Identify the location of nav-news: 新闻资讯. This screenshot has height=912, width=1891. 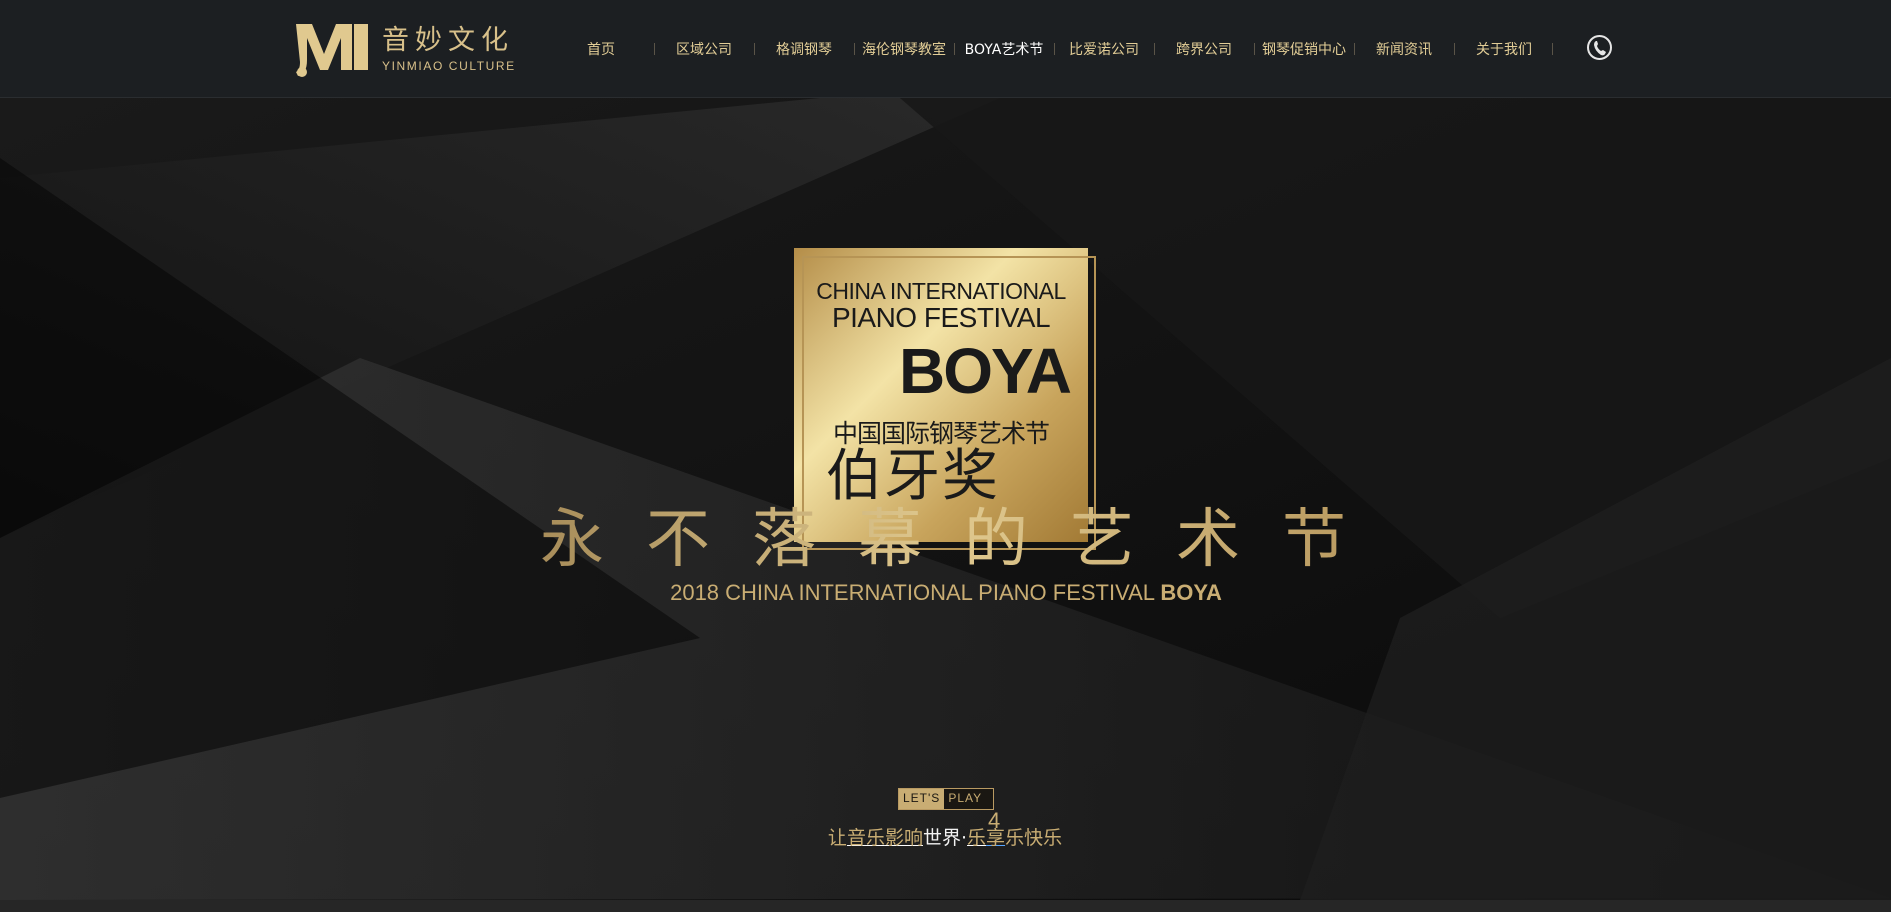
(1404, 49).